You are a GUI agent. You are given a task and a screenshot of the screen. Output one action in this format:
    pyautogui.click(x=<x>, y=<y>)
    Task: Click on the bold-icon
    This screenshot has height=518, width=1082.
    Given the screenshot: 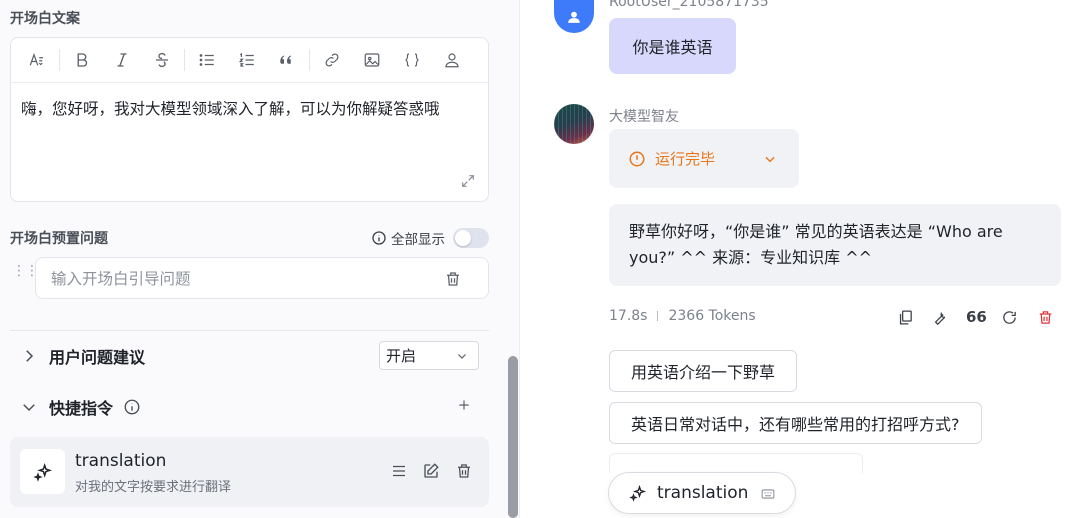 What is the action you would take?
    pyautogui.click(x=82, y=60)
    